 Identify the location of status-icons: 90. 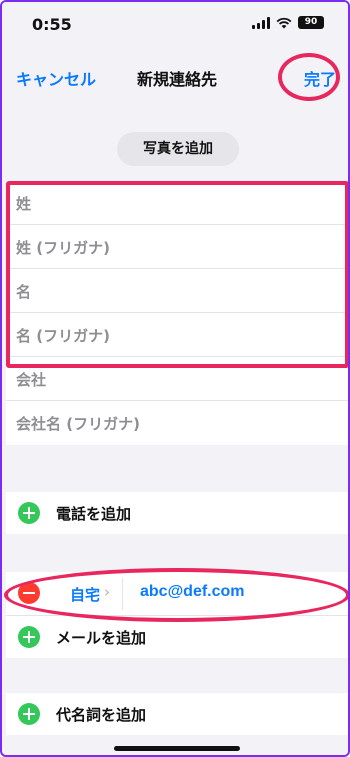
(288, 22).